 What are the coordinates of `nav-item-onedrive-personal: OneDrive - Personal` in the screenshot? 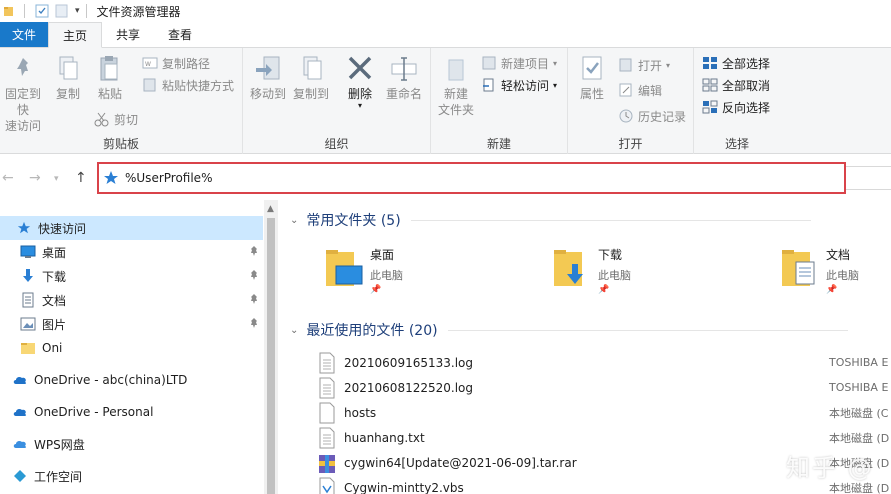 It's located at (131, 412).